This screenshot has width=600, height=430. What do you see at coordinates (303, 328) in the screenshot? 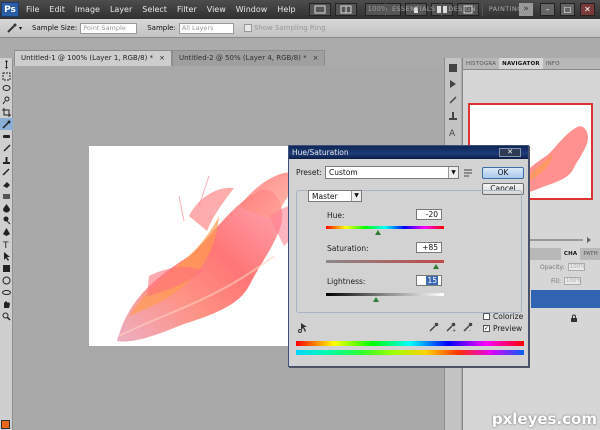
I see `targeted-adjustment-icon` at bounding box center [303, 328].